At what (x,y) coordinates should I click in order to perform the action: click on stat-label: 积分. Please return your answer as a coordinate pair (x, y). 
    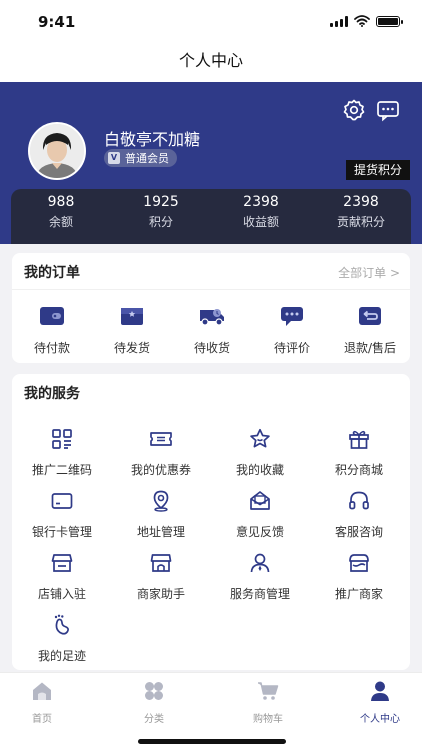
    Looking at the image, I should click on (160, 222).